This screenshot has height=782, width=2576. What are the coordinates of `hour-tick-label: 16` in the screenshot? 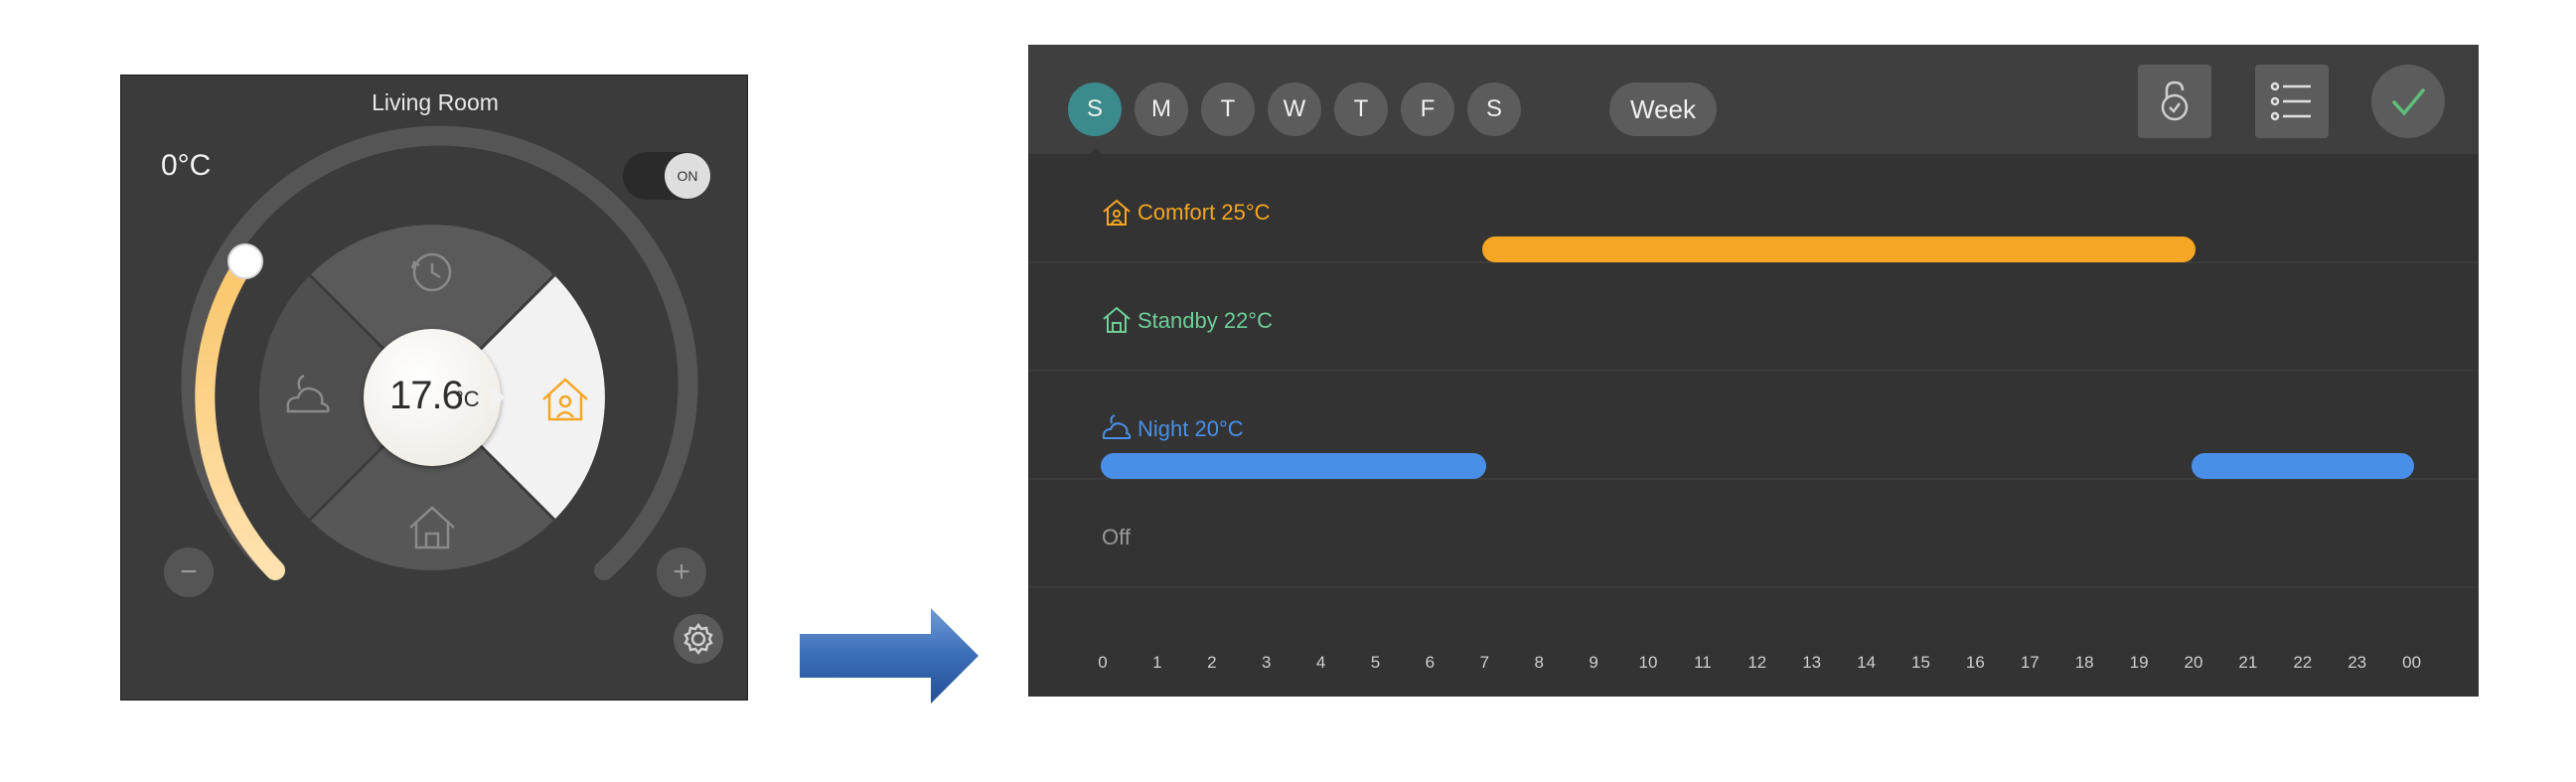 It's located at (1975, 662).